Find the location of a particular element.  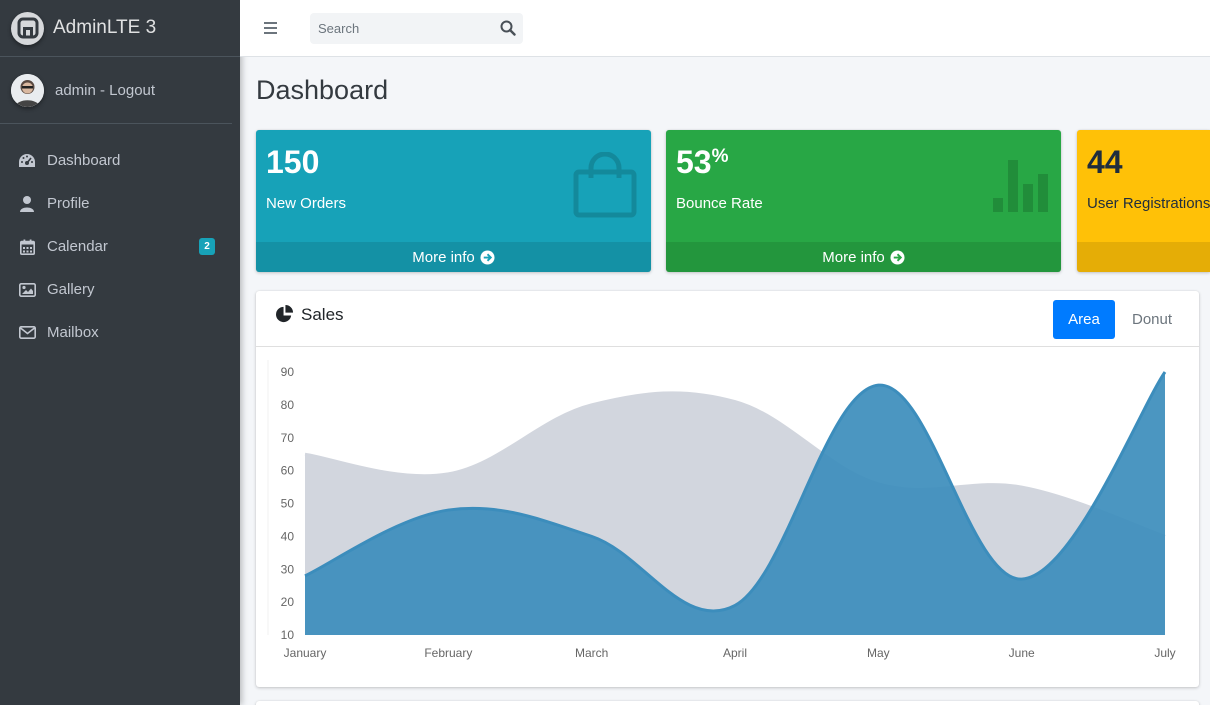

calendar-badge: 2 is located at coordinates (207, 246).